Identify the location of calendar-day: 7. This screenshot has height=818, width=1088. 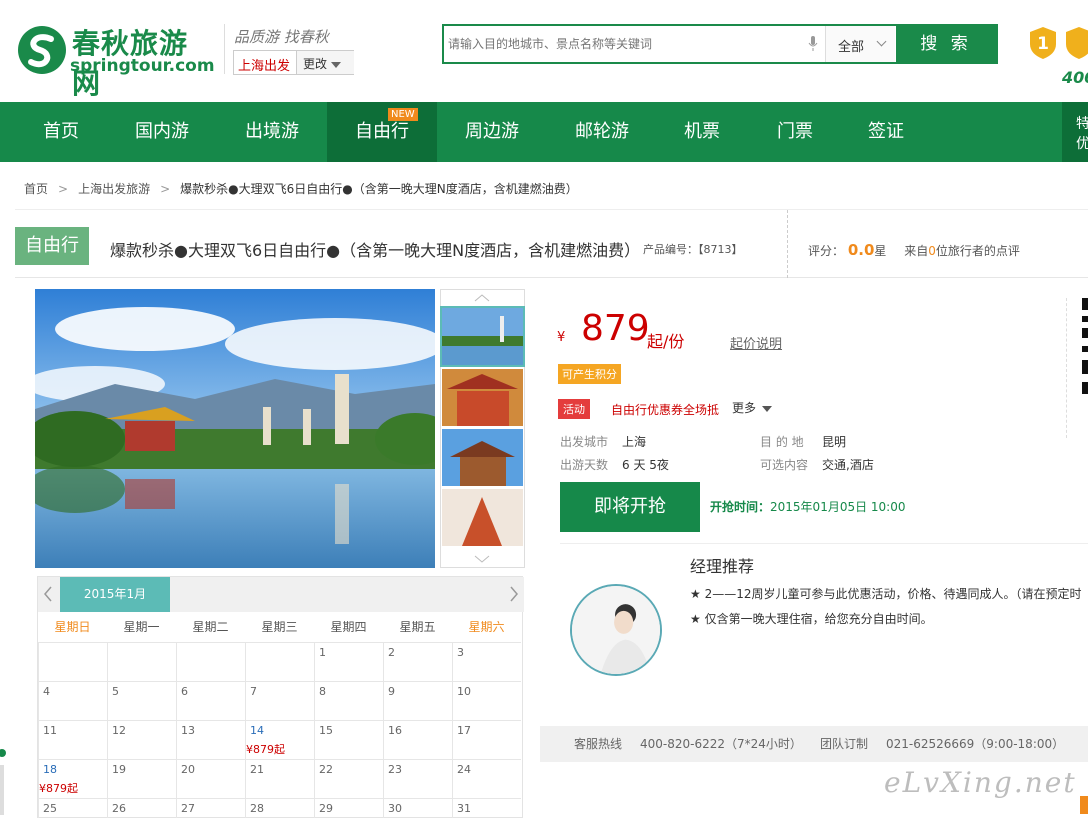
(279, 700).